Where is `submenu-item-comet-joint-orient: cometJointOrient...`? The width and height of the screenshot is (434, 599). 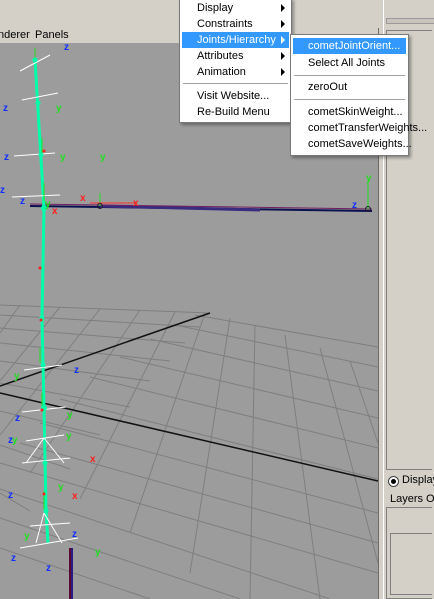 submenu-item-comet-joint-orient: cometJointOrient... is located at coordinates (349, 46).